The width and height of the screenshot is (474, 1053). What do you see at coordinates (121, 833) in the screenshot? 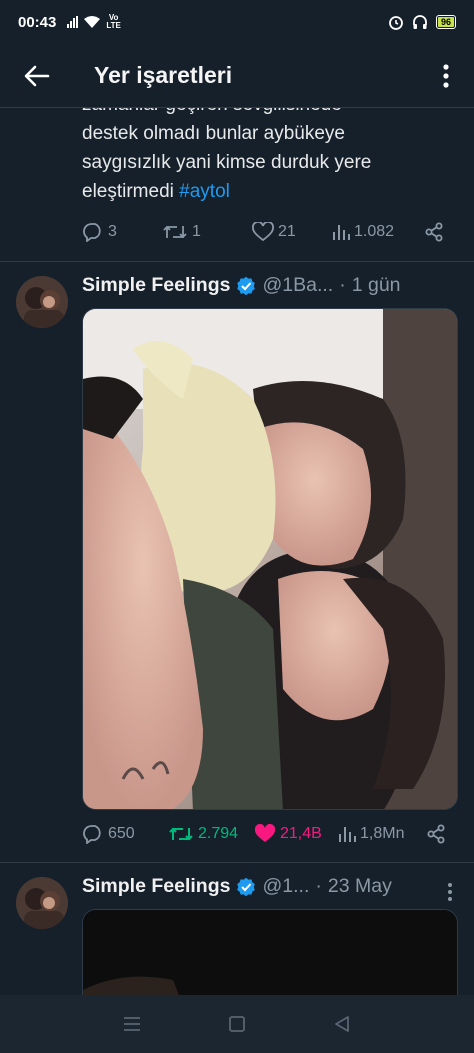
I see `reply-count: 650` at bounding box center [121, 833].